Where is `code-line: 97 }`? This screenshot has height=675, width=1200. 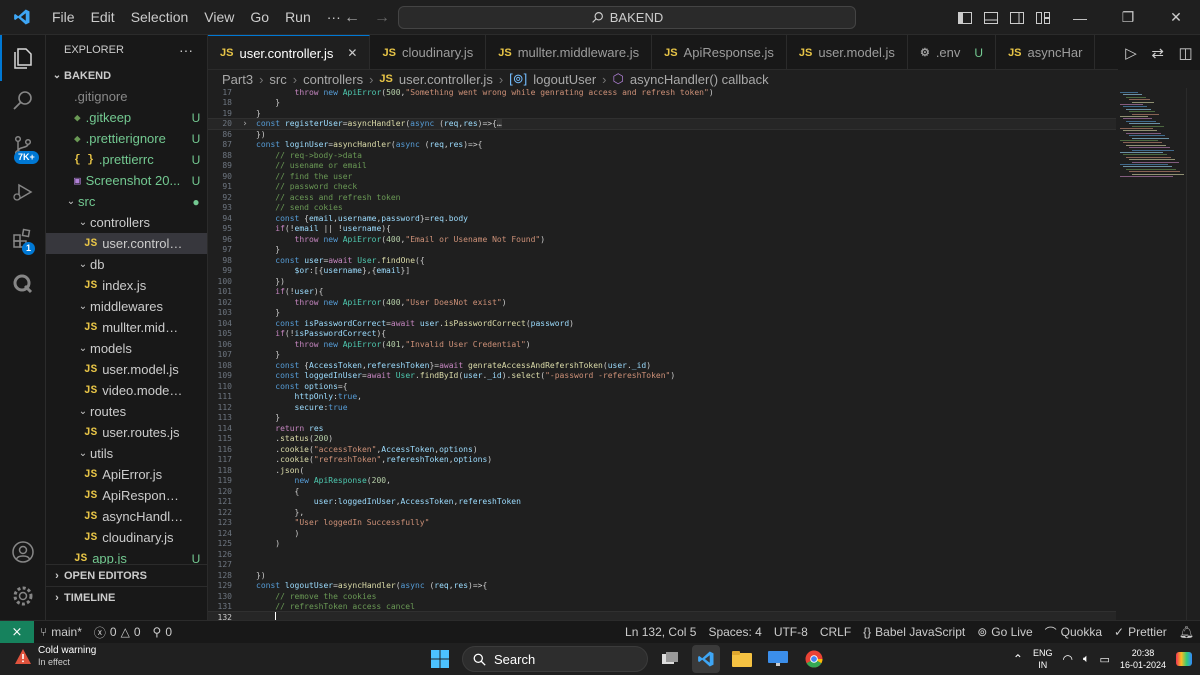
code-line: 97 } is located at coordinates (662, 250).